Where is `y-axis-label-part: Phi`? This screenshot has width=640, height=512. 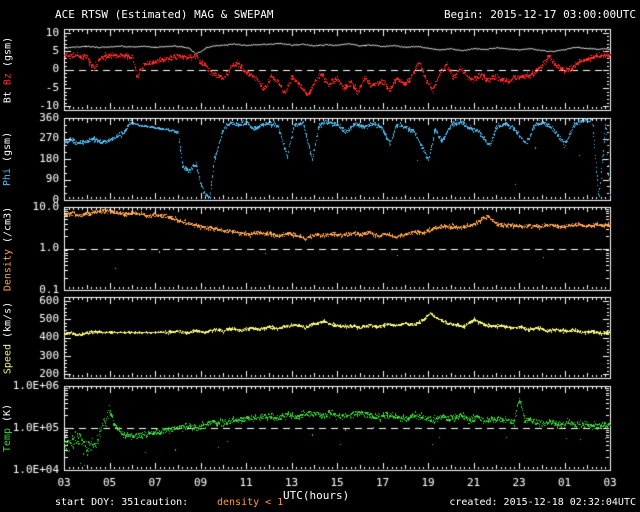 y-axis-label-part: Phi is located at coordinates (7, 177).